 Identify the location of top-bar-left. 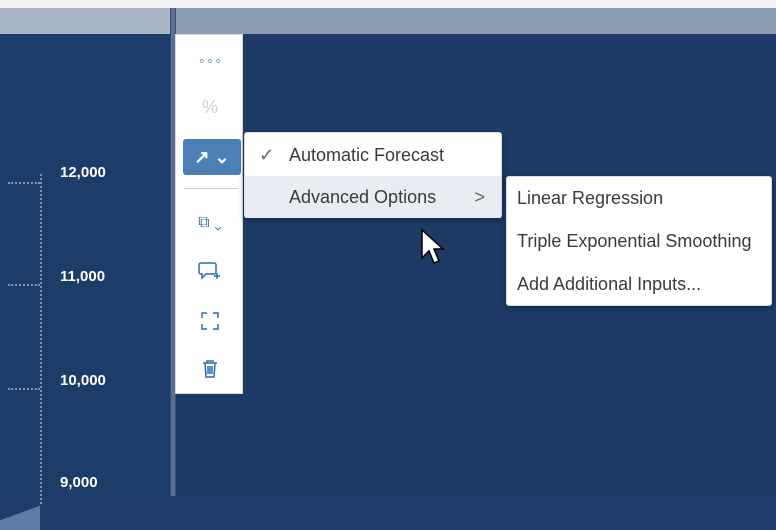
(86, 21).